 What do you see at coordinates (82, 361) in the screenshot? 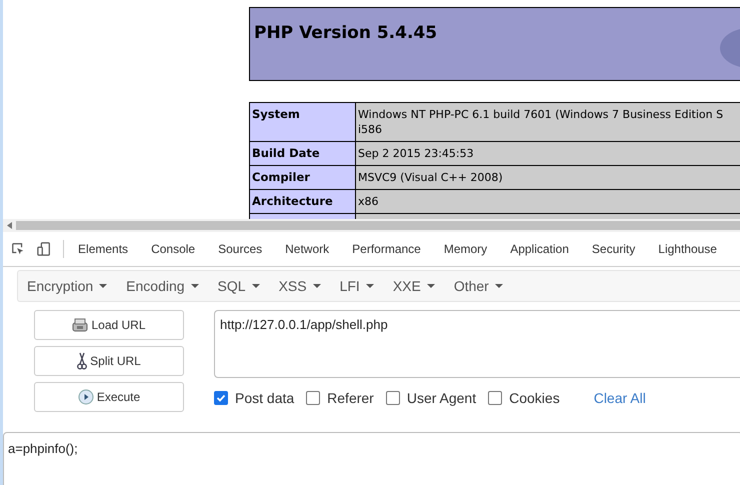
I see `scissors-icon` at bounding box center [82, 361].